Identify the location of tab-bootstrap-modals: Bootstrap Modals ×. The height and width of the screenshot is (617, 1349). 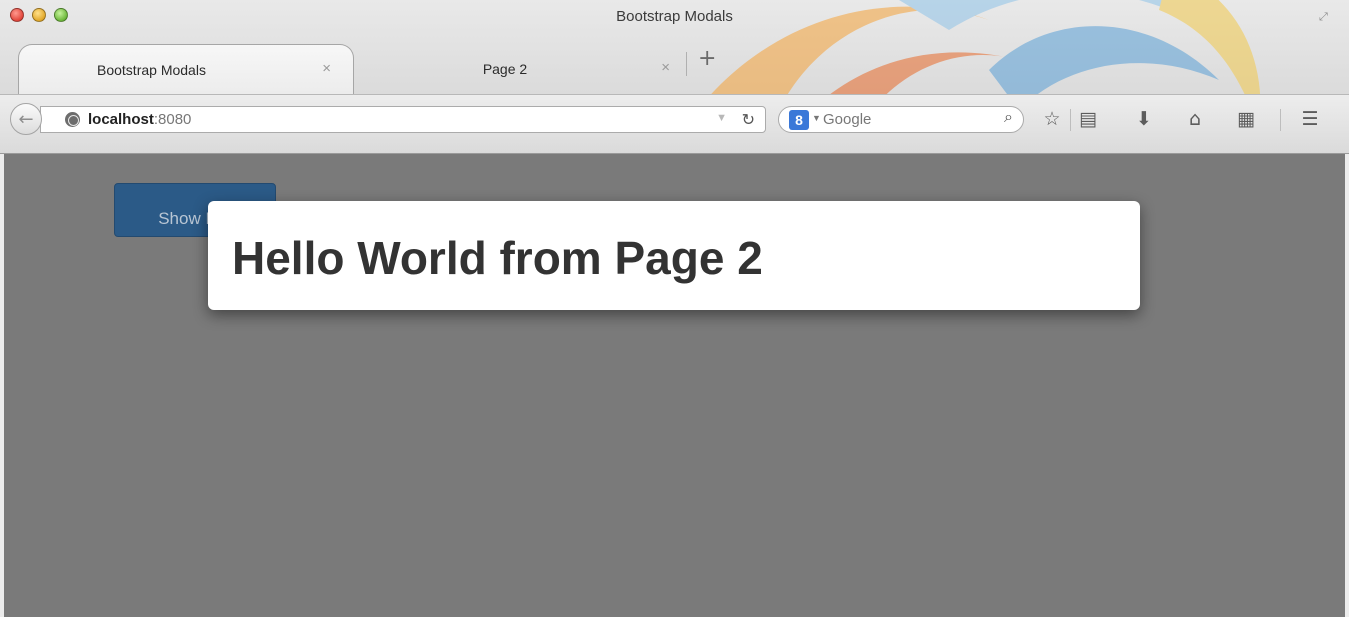
(186, 69).